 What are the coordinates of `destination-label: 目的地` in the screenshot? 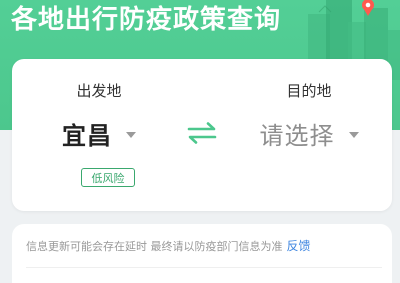 It's located at (309, 91).